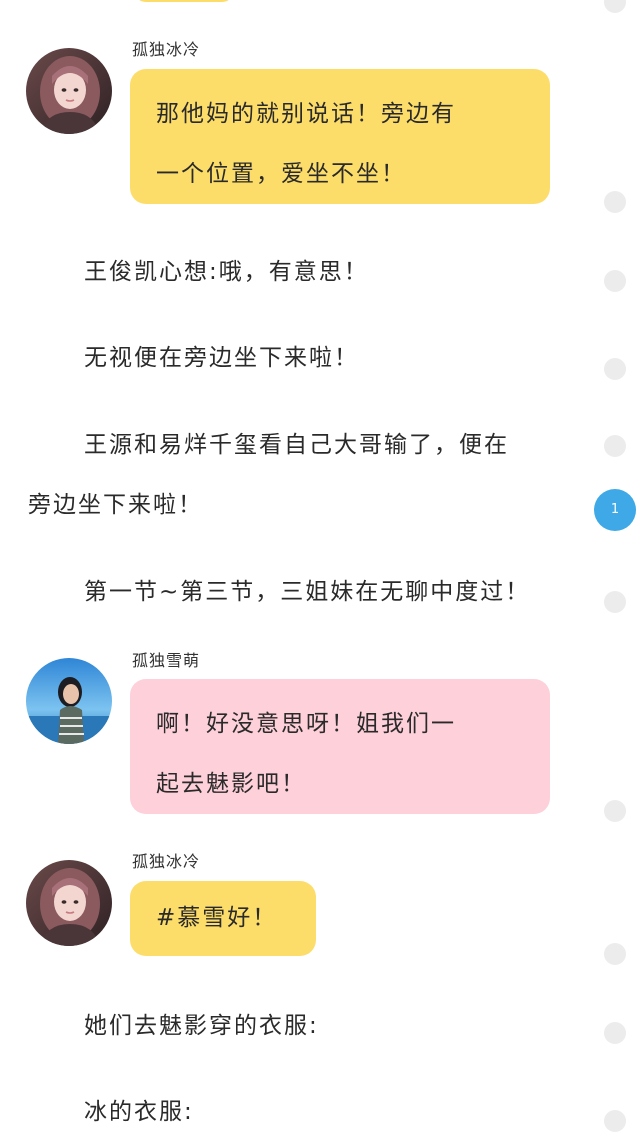 The width and height of the screenshot is (640, 1138). I want to click on narration-text: 无视便在旁边坐下来啦！, so click(221, 358).